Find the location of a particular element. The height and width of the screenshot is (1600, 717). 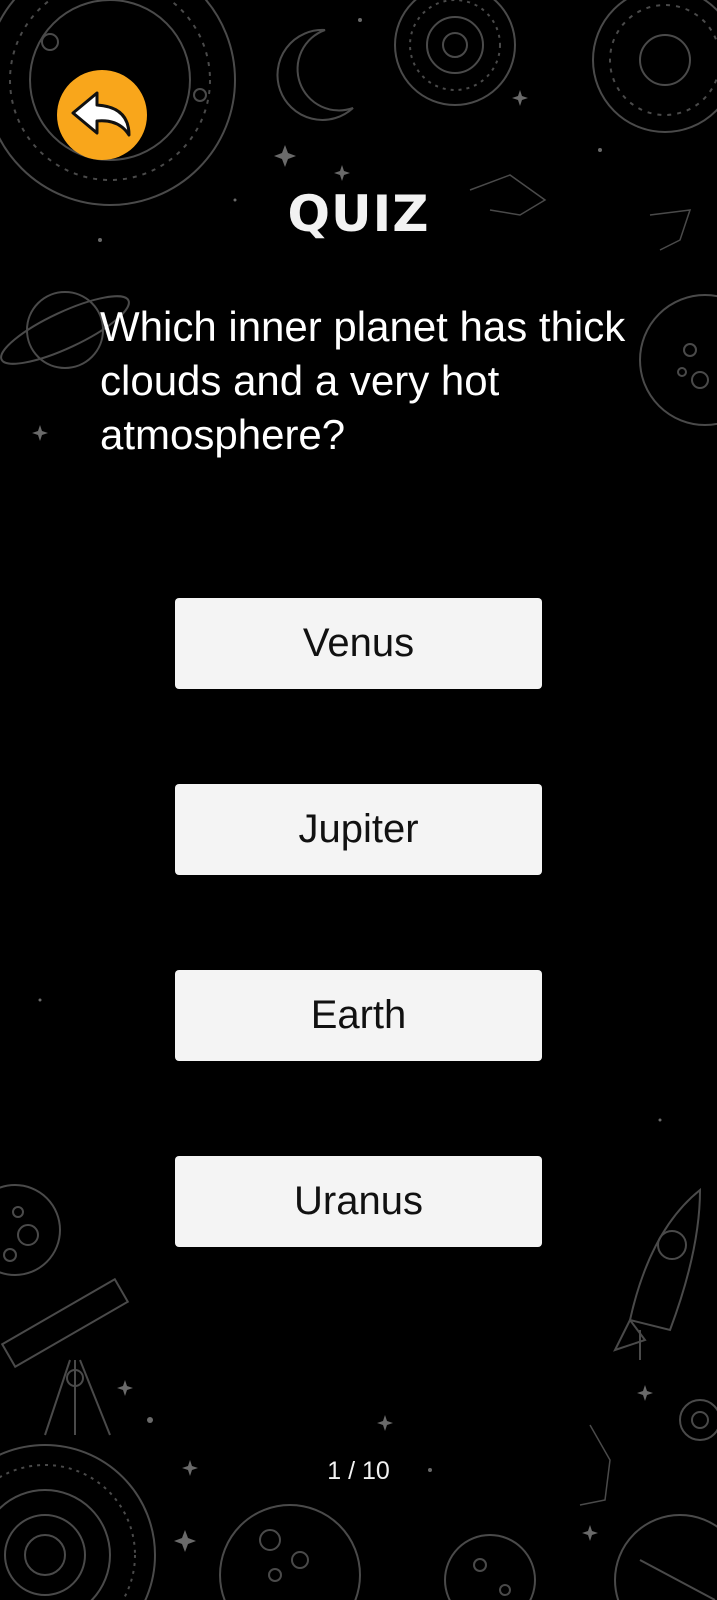

telescope-icon is located at coordinates (65, 1356).